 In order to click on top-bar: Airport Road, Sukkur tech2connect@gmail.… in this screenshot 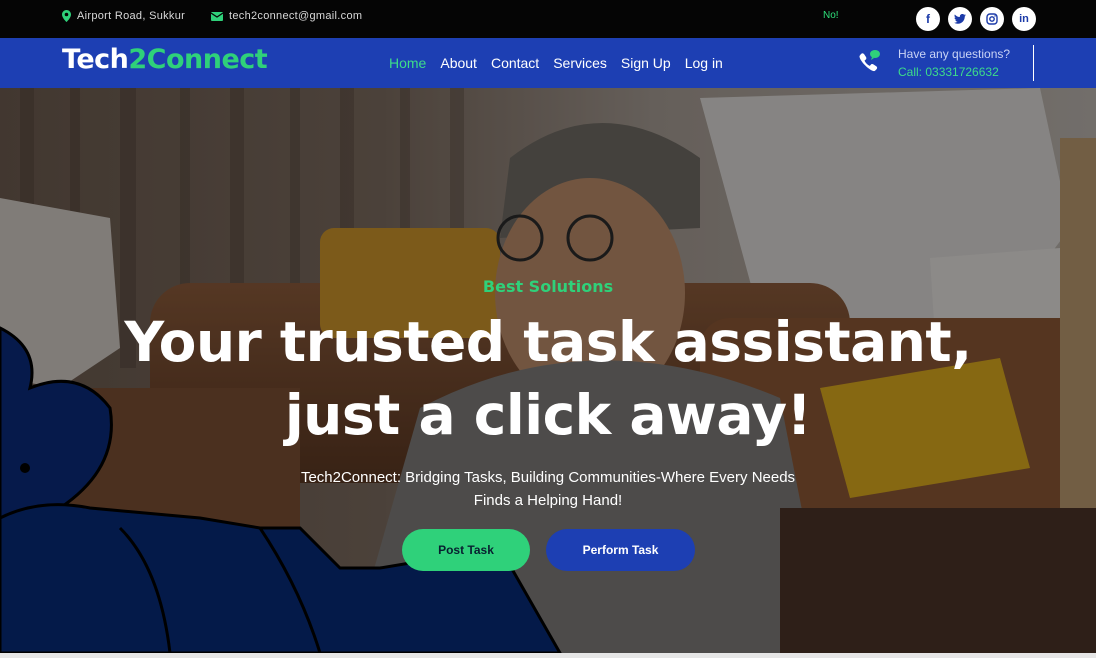, I will do `click(548, 19)`.